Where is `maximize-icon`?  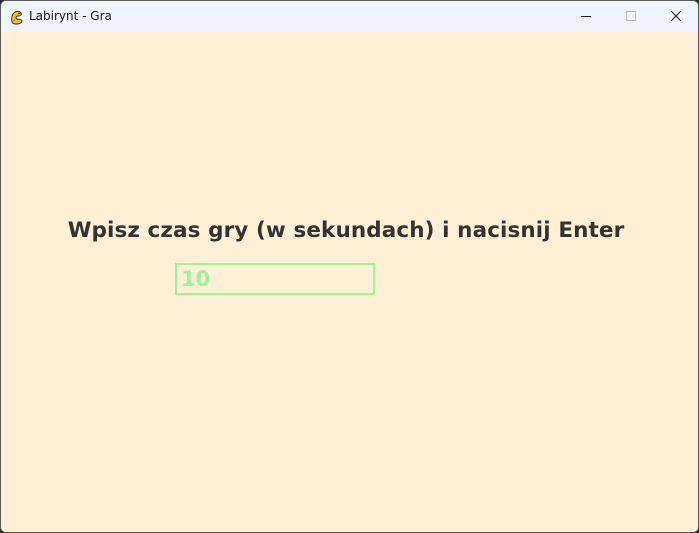 maximize-icon is located at coordinates (631, 16).